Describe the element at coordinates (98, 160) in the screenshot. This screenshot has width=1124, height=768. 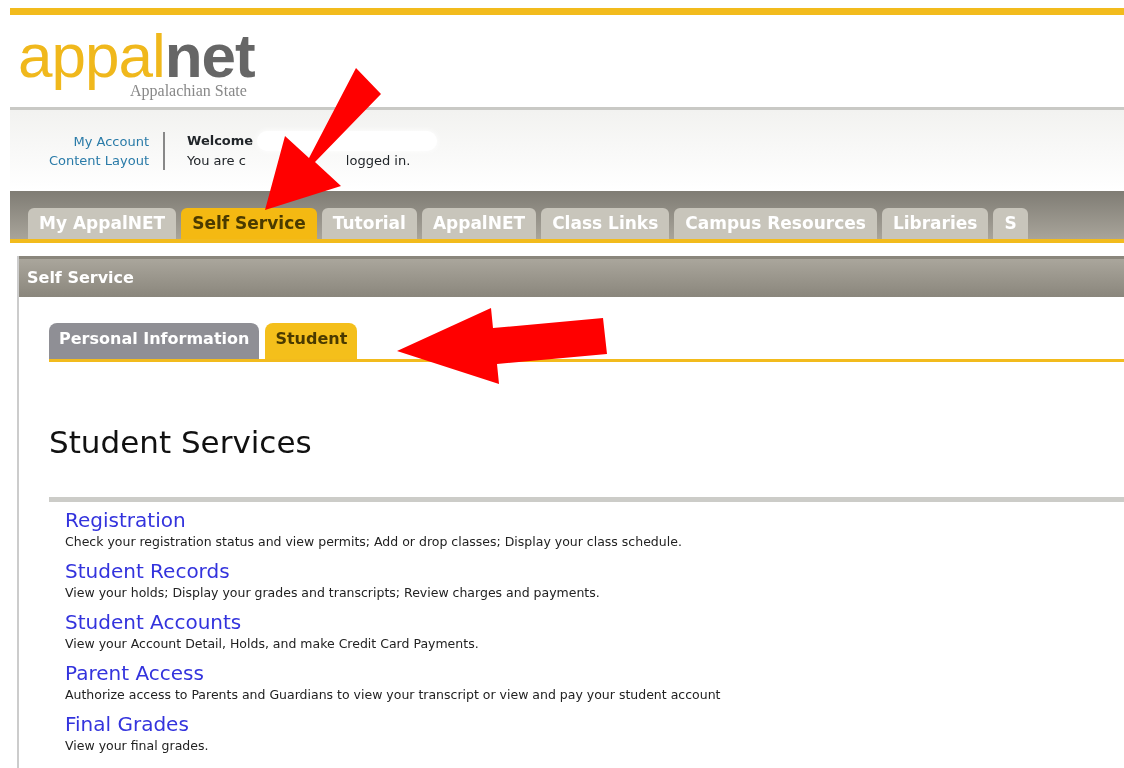
I see `account-link: Content Layout` at that location.